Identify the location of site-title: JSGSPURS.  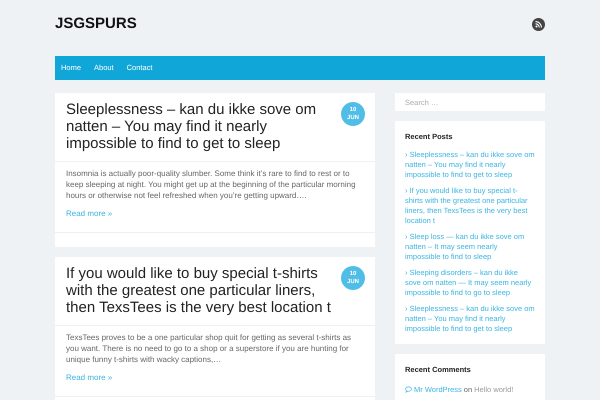
(96, 24).